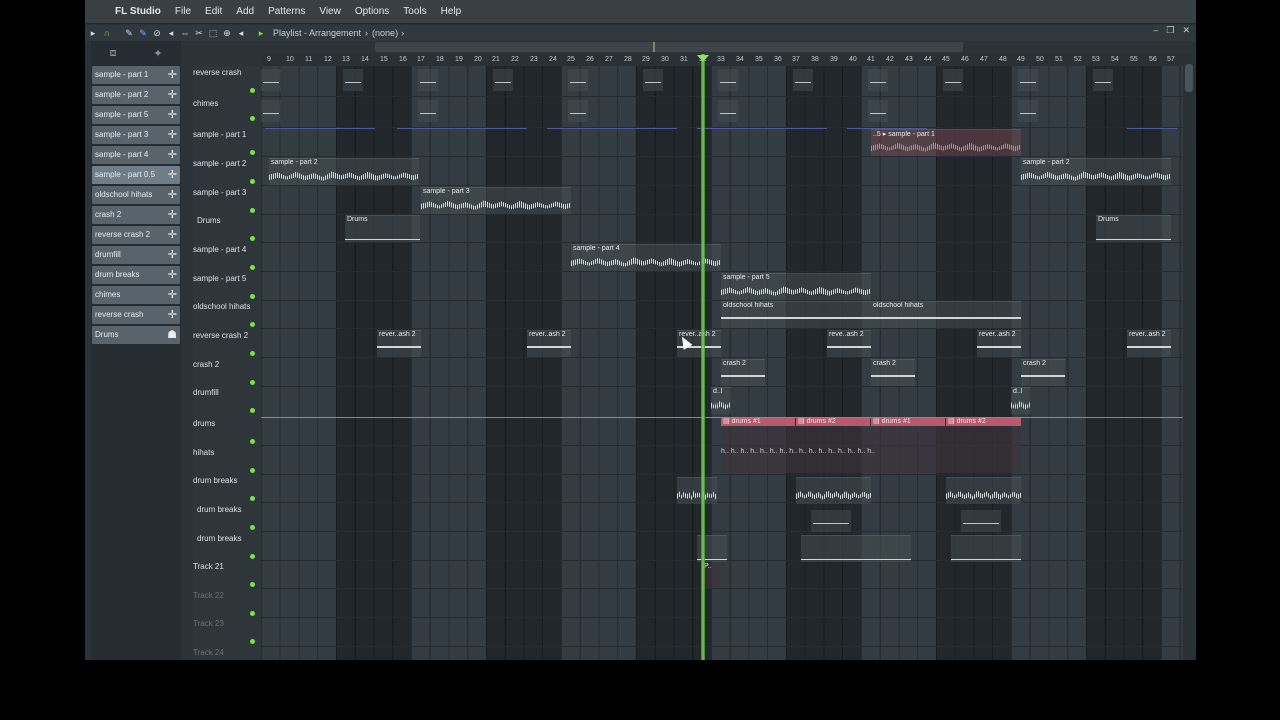 This screenshot has width=1280, height=720. Describe the element at coordinates (136, 155) in the screenshot. I see `picker-item-sample-part-4: sample - part 4 ✛` at that location.